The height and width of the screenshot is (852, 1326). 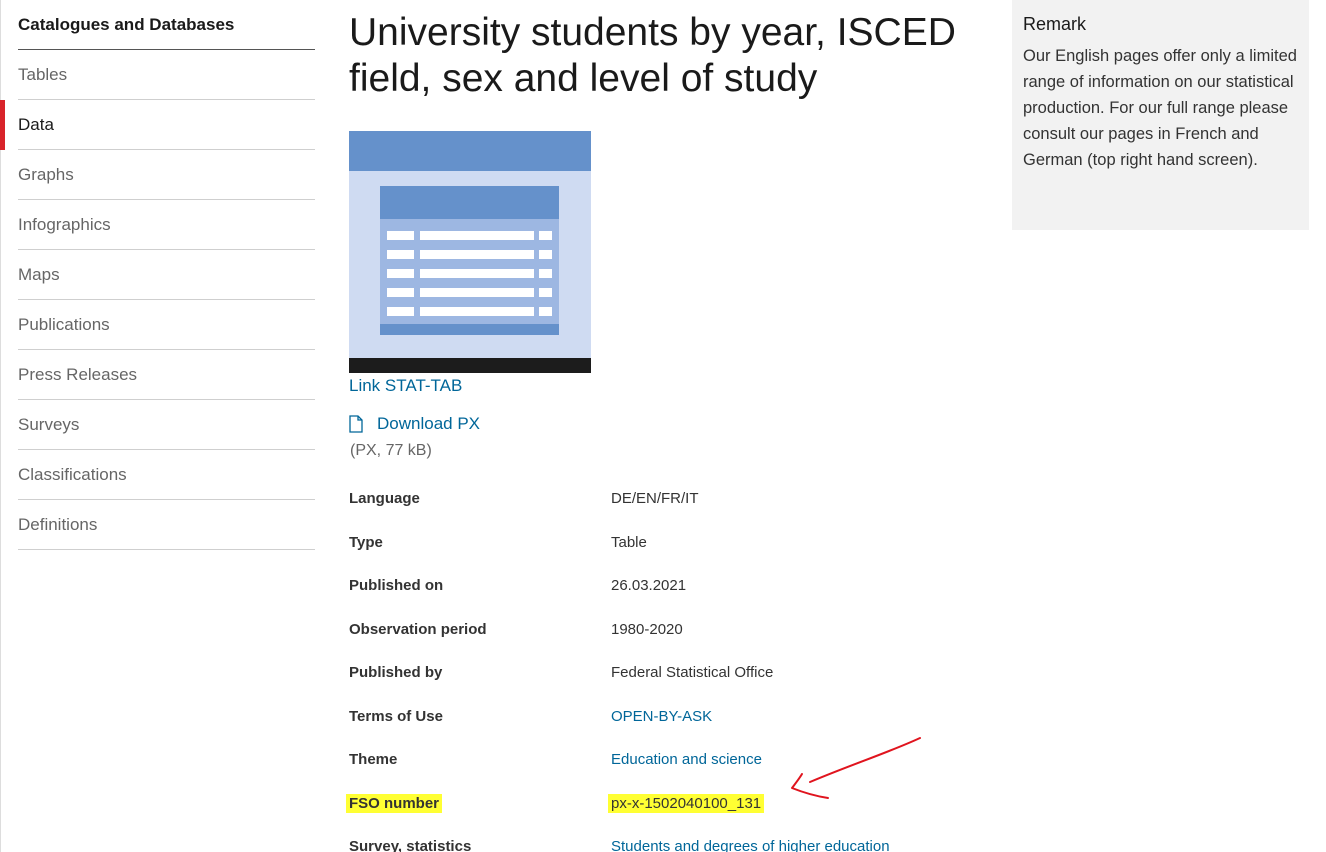 I want to click on details-label: Published by, so click(x=396, y=673).